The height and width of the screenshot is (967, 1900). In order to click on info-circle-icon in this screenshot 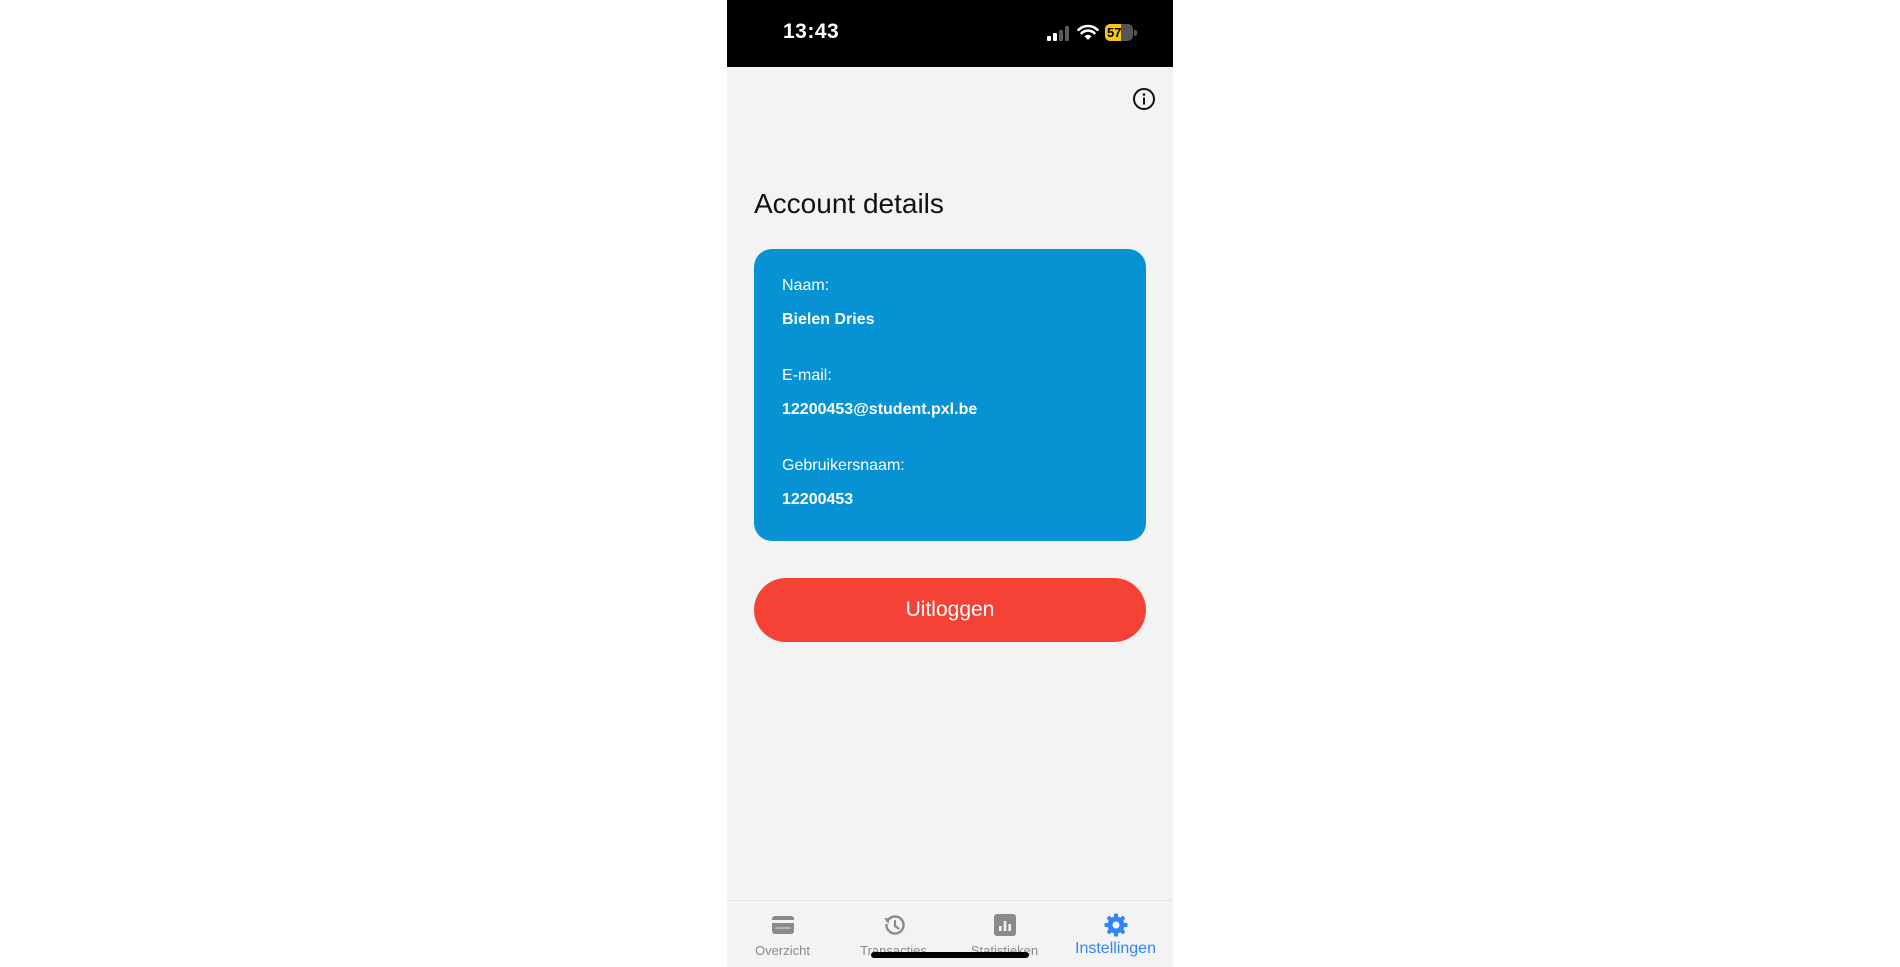, I will do `click(1144, 99)`.